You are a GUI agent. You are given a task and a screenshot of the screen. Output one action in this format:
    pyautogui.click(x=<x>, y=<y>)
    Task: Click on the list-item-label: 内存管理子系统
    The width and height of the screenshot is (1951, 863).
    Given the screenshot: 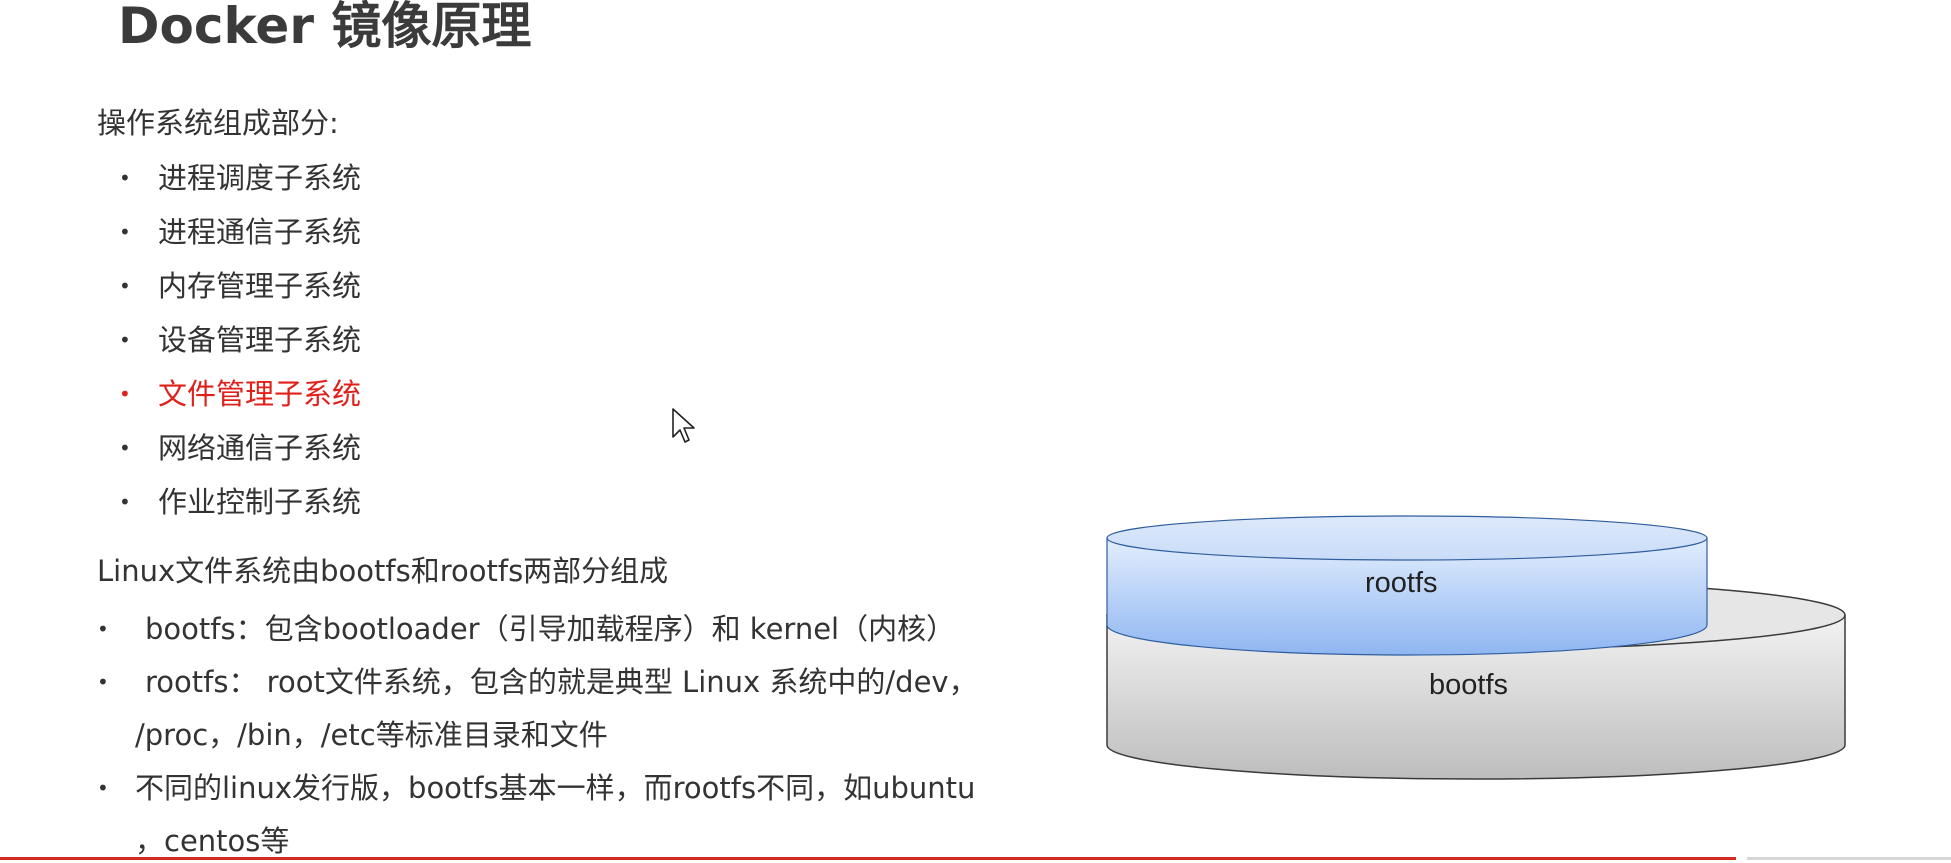 What is the action you would take?
    pyautogui.click(x=260, y=286)
    